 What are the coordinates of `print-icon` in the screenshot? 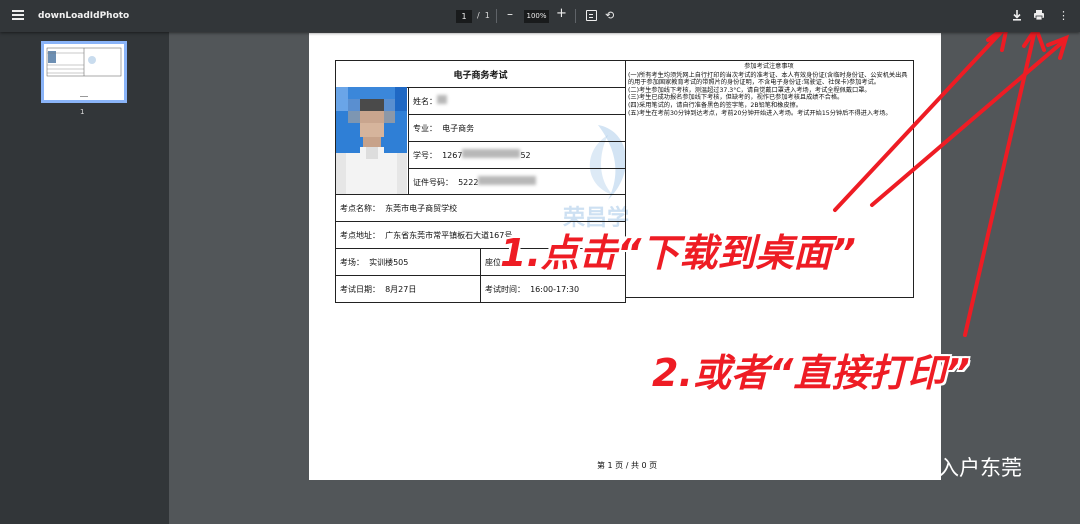 It's located at (1039, 15).